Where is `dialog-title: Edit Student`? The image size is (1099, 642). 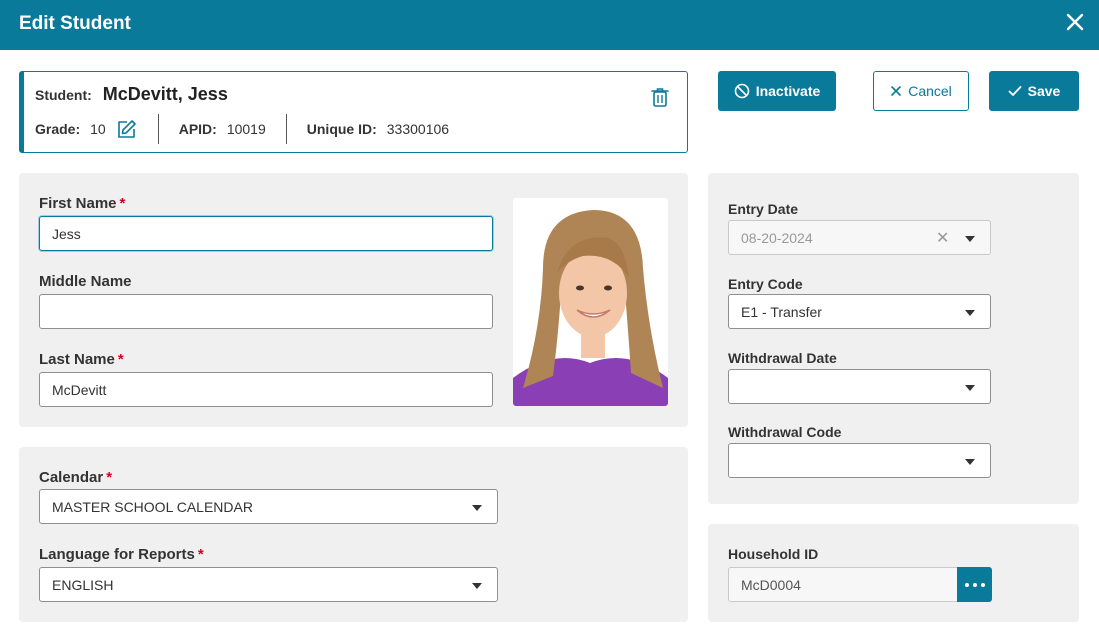
dialog-title: Edit Student is located at coordinates (75, 23).